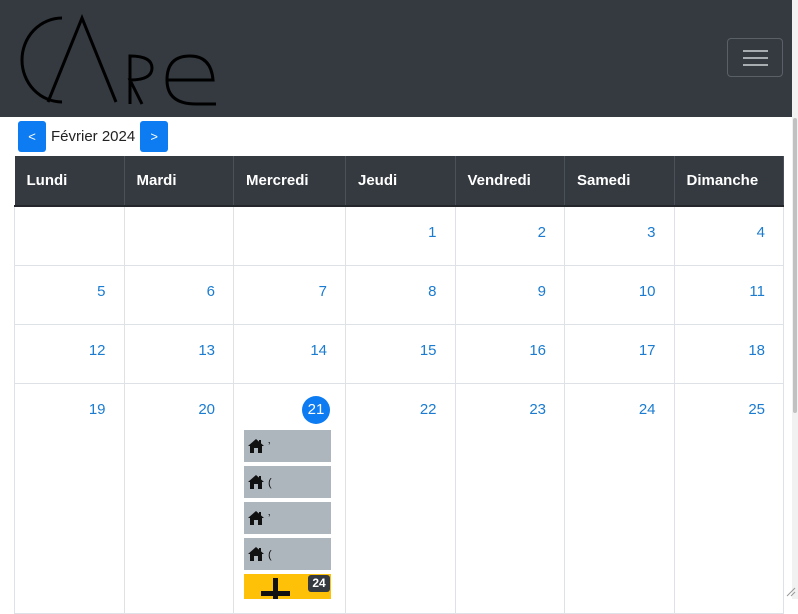 The height and width of the screenshot is (614, 798). What do you see at coordinates (401, 294) in the screenshot?
I see `day-cell: 8` at bounding box center [401, 294].